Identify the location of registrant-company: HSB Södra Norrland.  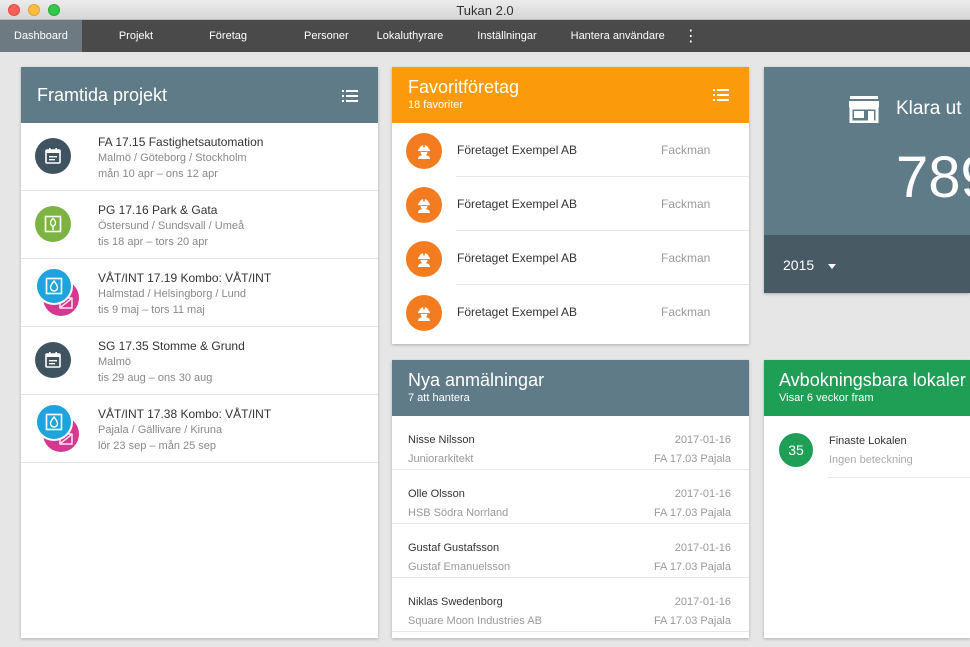
(458, 513).